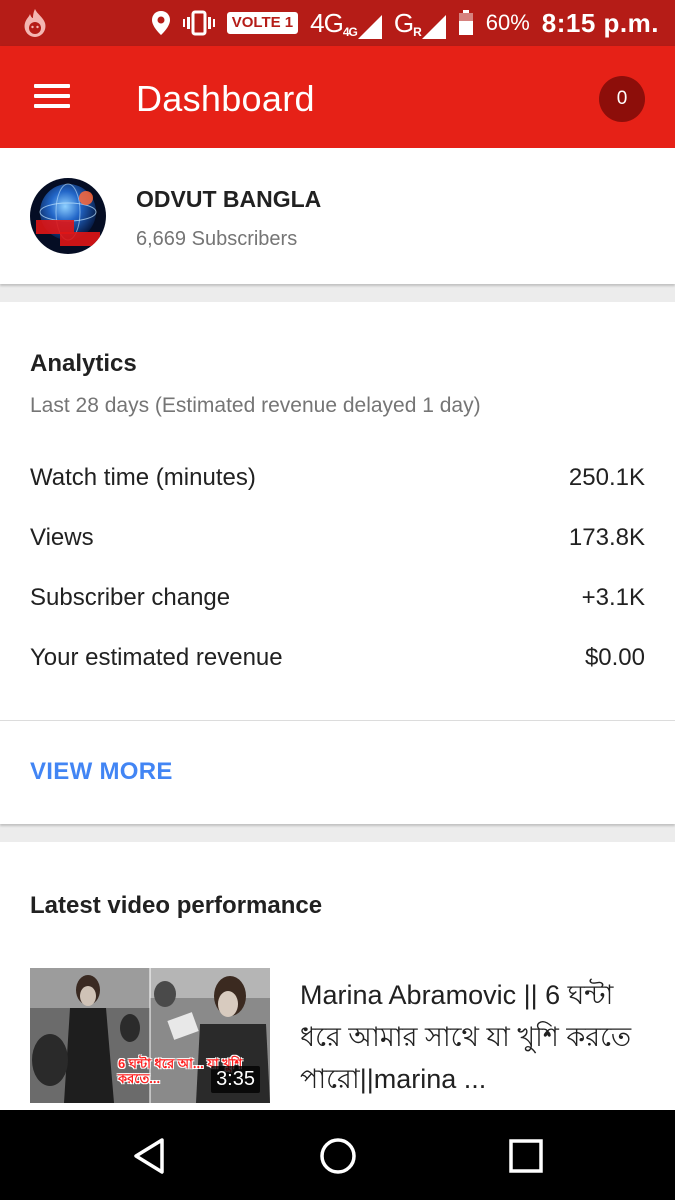 Image resolution: width=675 pixels, height=1200 pixels. I want to click on network-g-sup: R, so click(417, 31).